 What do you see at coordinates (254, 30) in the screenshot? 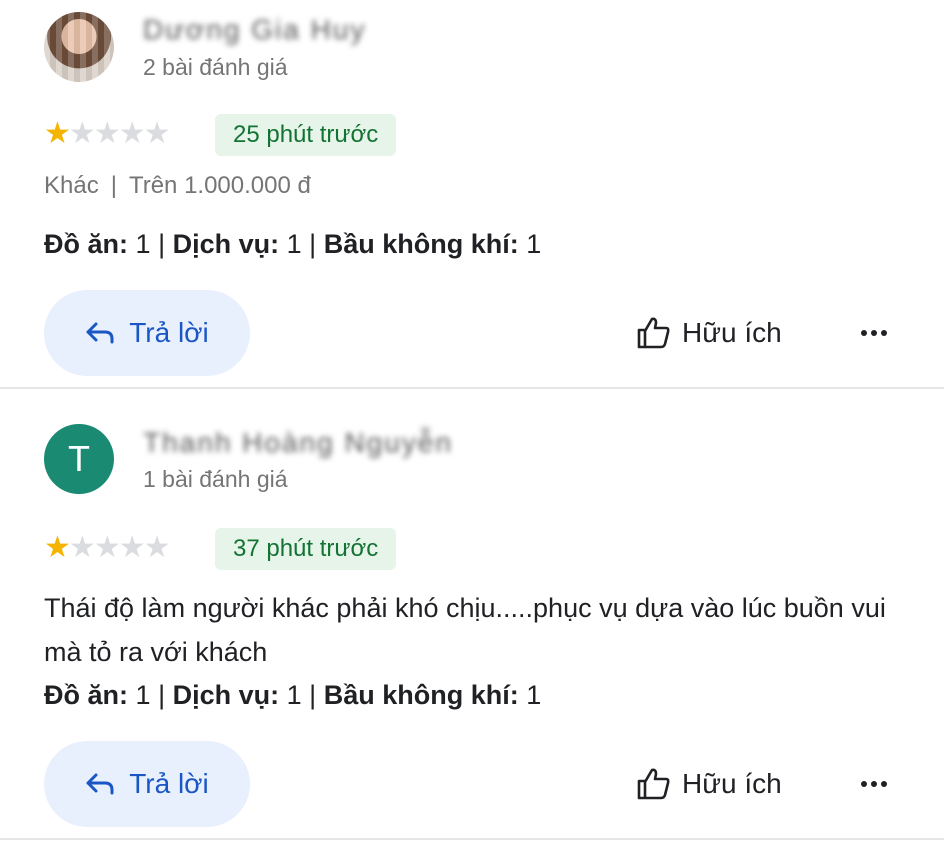
I see `reviewer-name-1: Dương Gia Huy` at bounding box center [254, 30].